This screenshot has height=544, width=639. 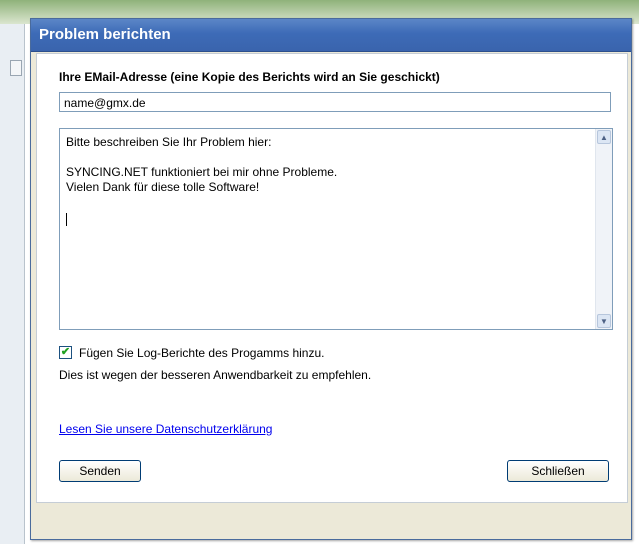 I want to click on scroll-up-icon: ▲, so click(x=604, y=137).